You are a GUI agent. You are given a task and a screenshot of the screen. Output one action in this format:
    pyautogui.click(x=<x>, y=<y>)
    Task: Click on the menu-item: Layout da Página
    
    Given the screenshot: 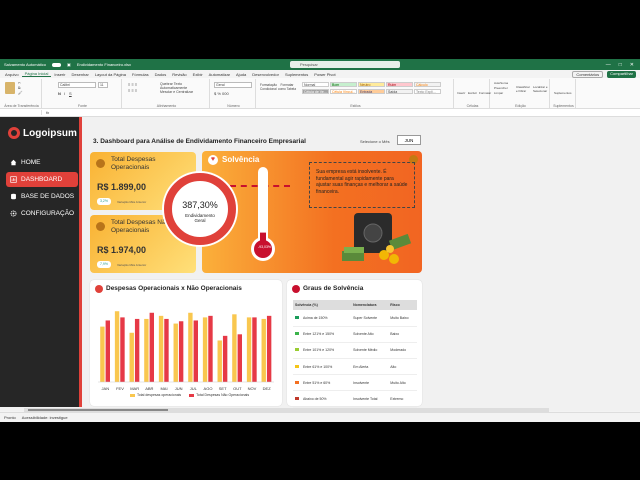 What is the action you would take?
    pyautogui.click(x=110, y=74)
    